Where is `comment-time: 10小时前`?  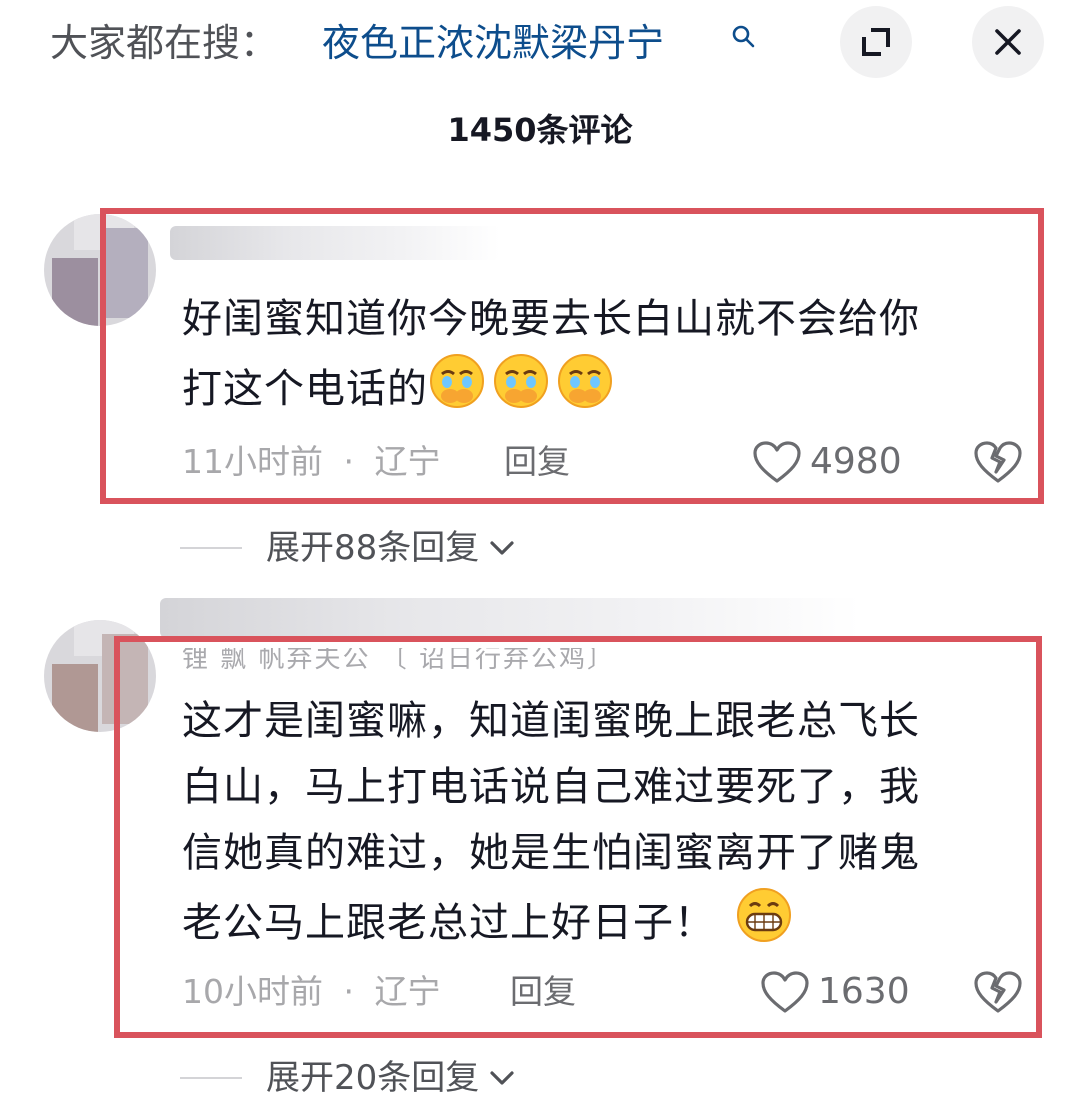 comment-time: 10小时前 is located at coordinates (252, 991).